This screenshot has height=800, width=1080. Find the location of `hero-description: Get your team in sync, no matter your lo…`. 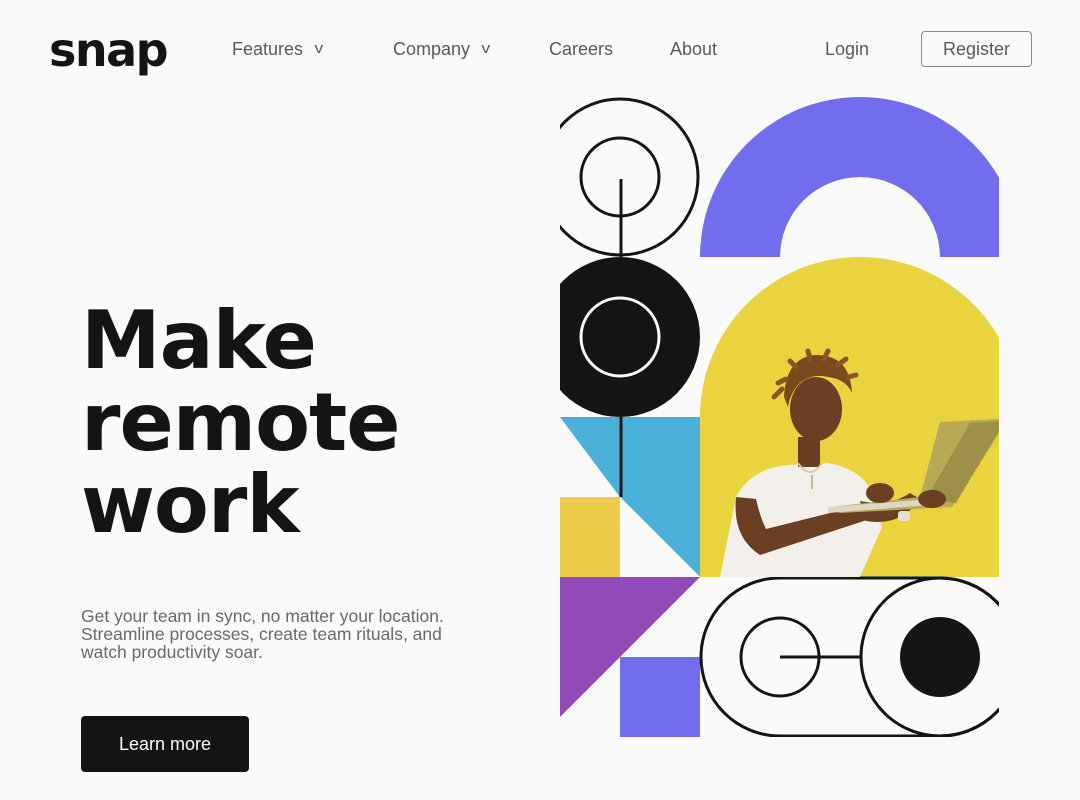

hero-description: Get your team in sync, no matter your lo… is located at coordinates (262, 634).